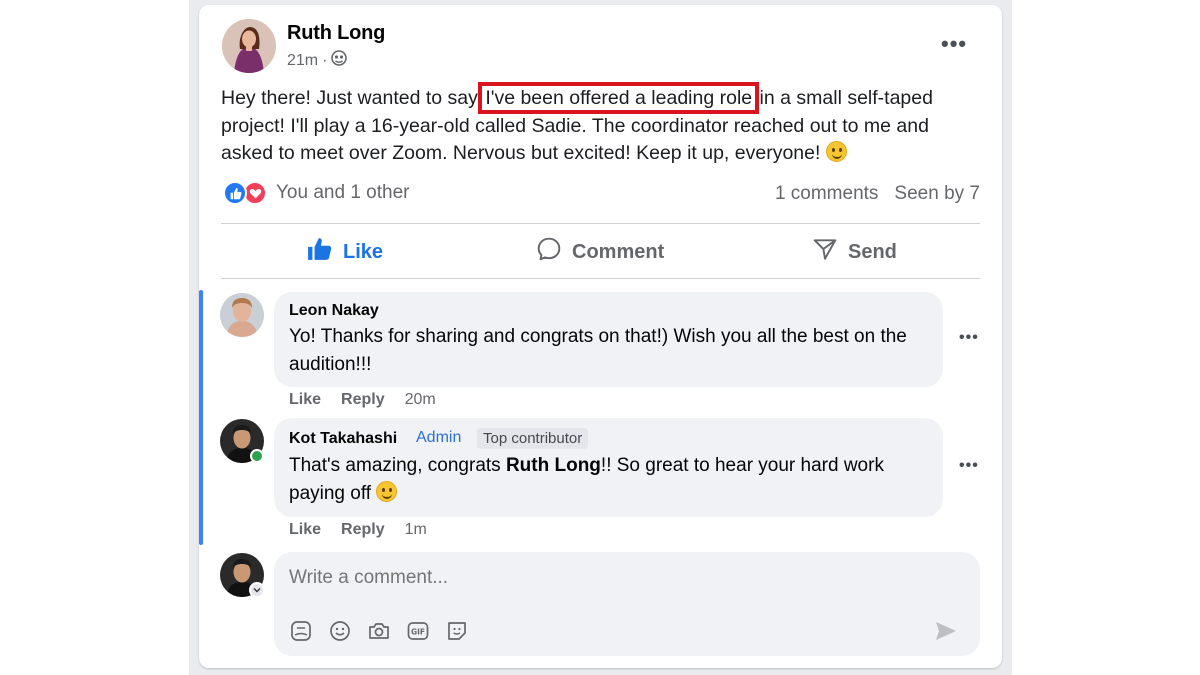  I want to click on send-icon, so click(825, 252).